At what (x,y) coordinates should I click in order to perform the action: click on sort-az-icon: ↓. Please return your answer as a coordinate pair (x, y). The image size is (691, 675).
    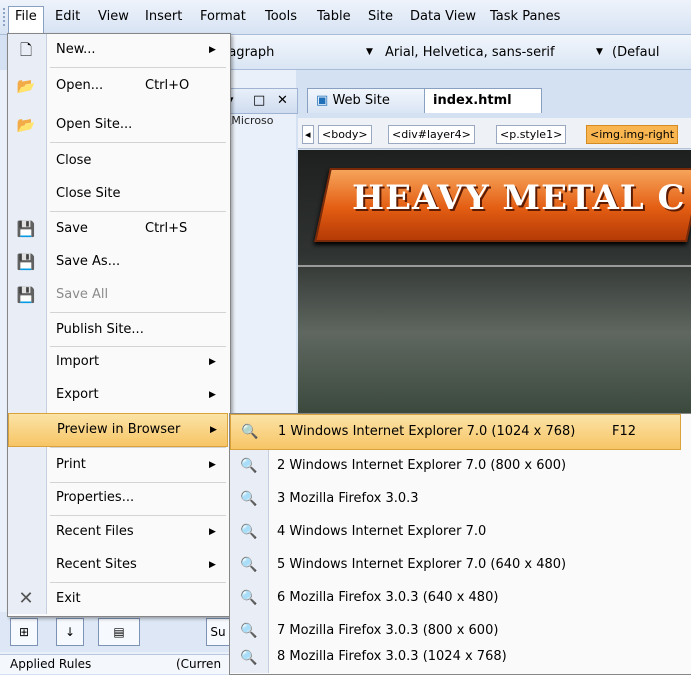
    Looking at the image, I should click on (70, 632).